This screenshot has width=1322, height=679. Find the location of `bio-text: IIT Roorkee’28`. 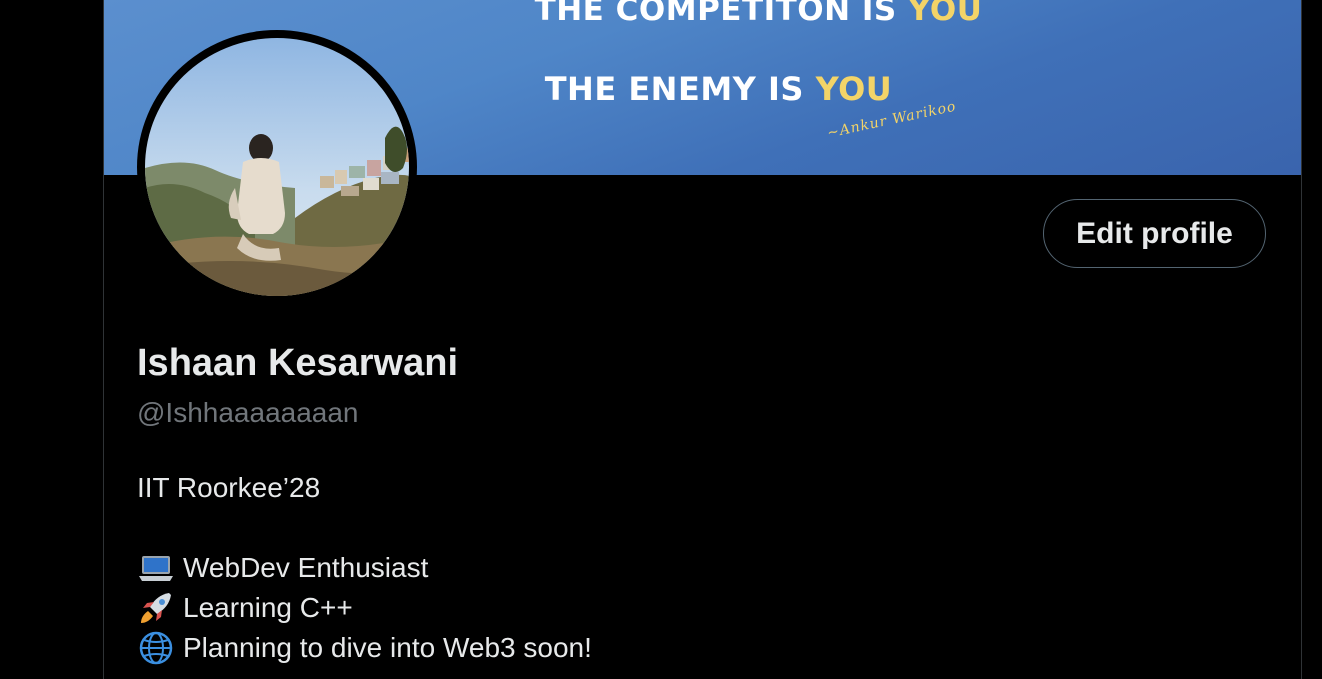

bio-text: IIT Roorkee’28 is located at coordinates (229, 487).